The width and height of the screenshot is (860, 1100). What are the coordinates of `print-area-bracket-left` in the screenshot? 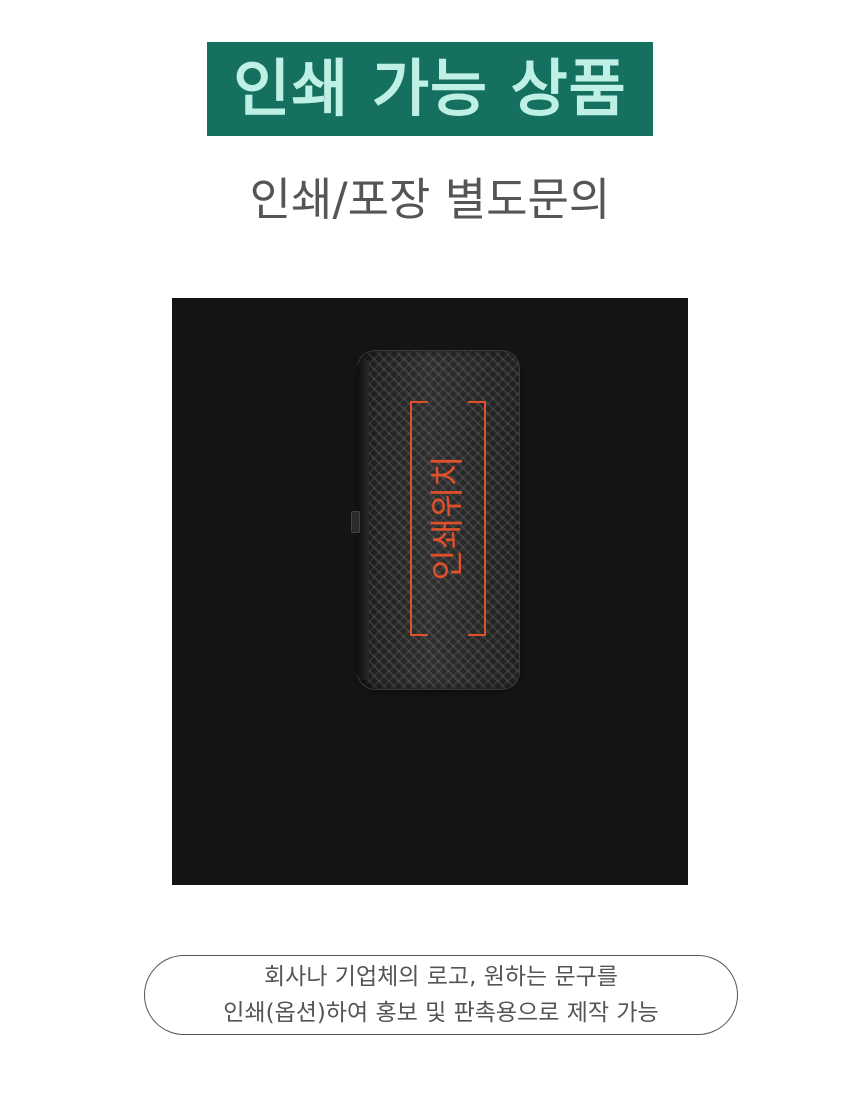 It's located at (419, 518).